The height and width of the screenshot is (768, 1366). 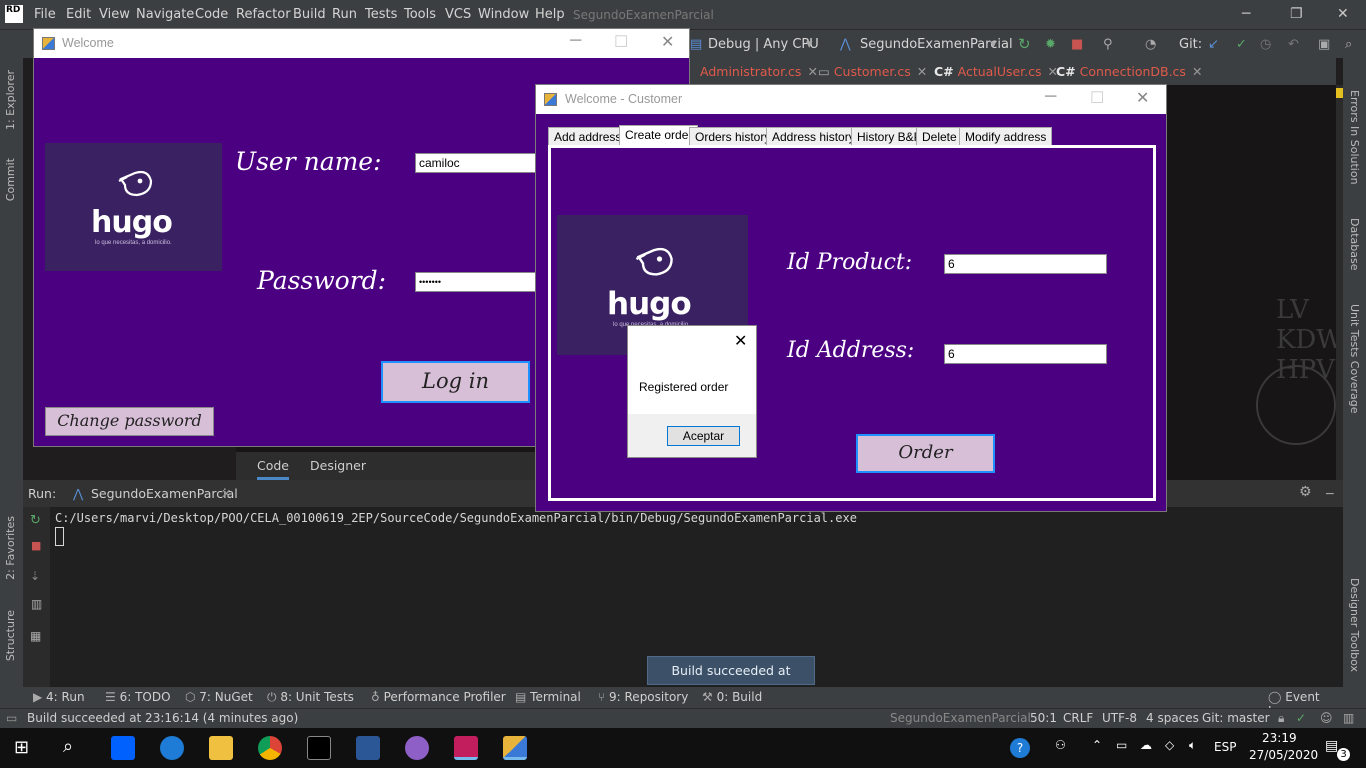 I want to click on chevron-up-icon: ⌃, so click(x=1097, y=745).